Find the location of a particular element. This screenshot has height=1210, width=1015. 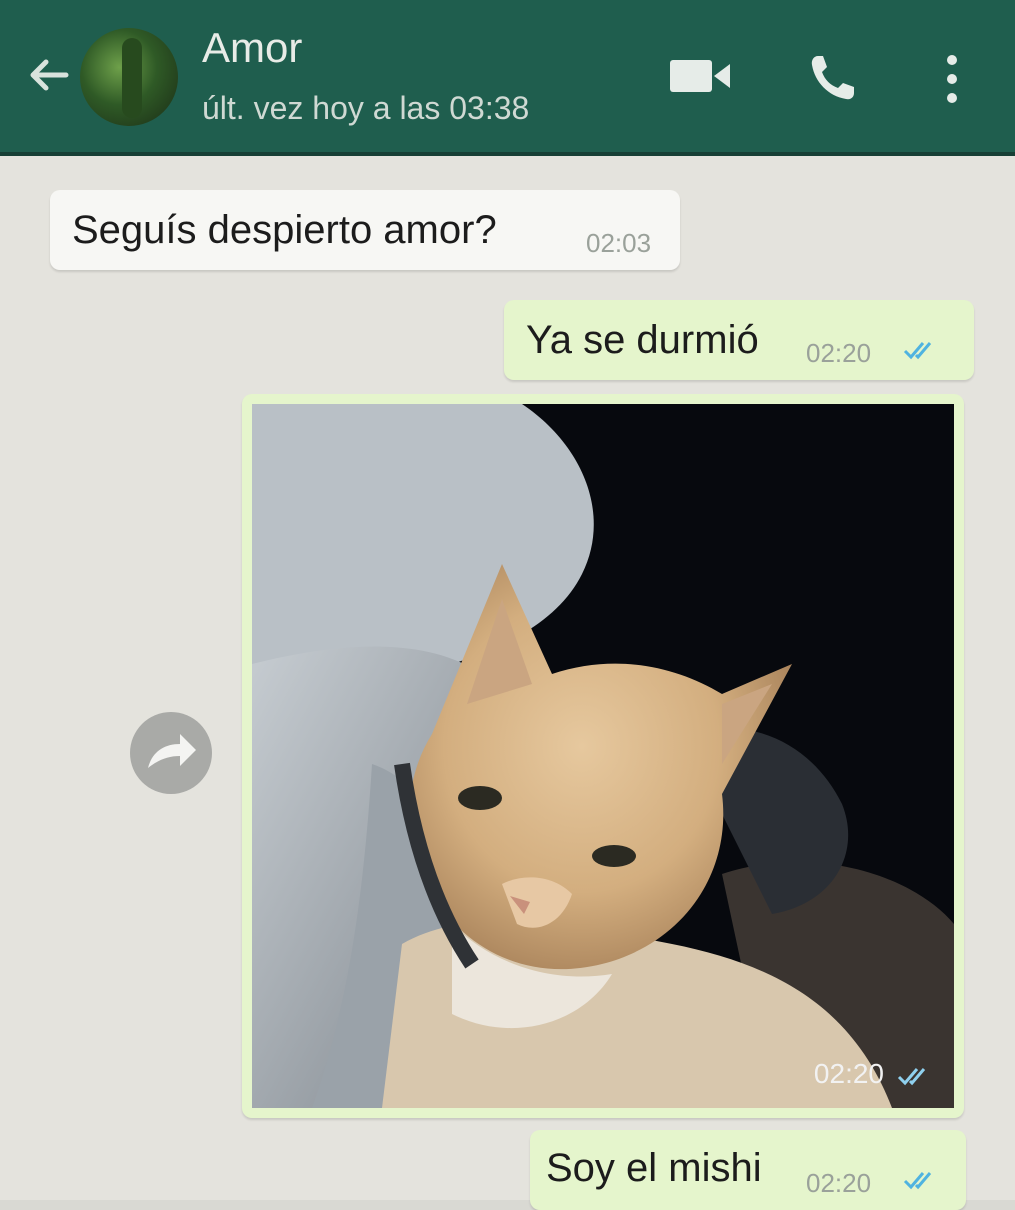

more-vert-icon is located at coordinates (952, 79).